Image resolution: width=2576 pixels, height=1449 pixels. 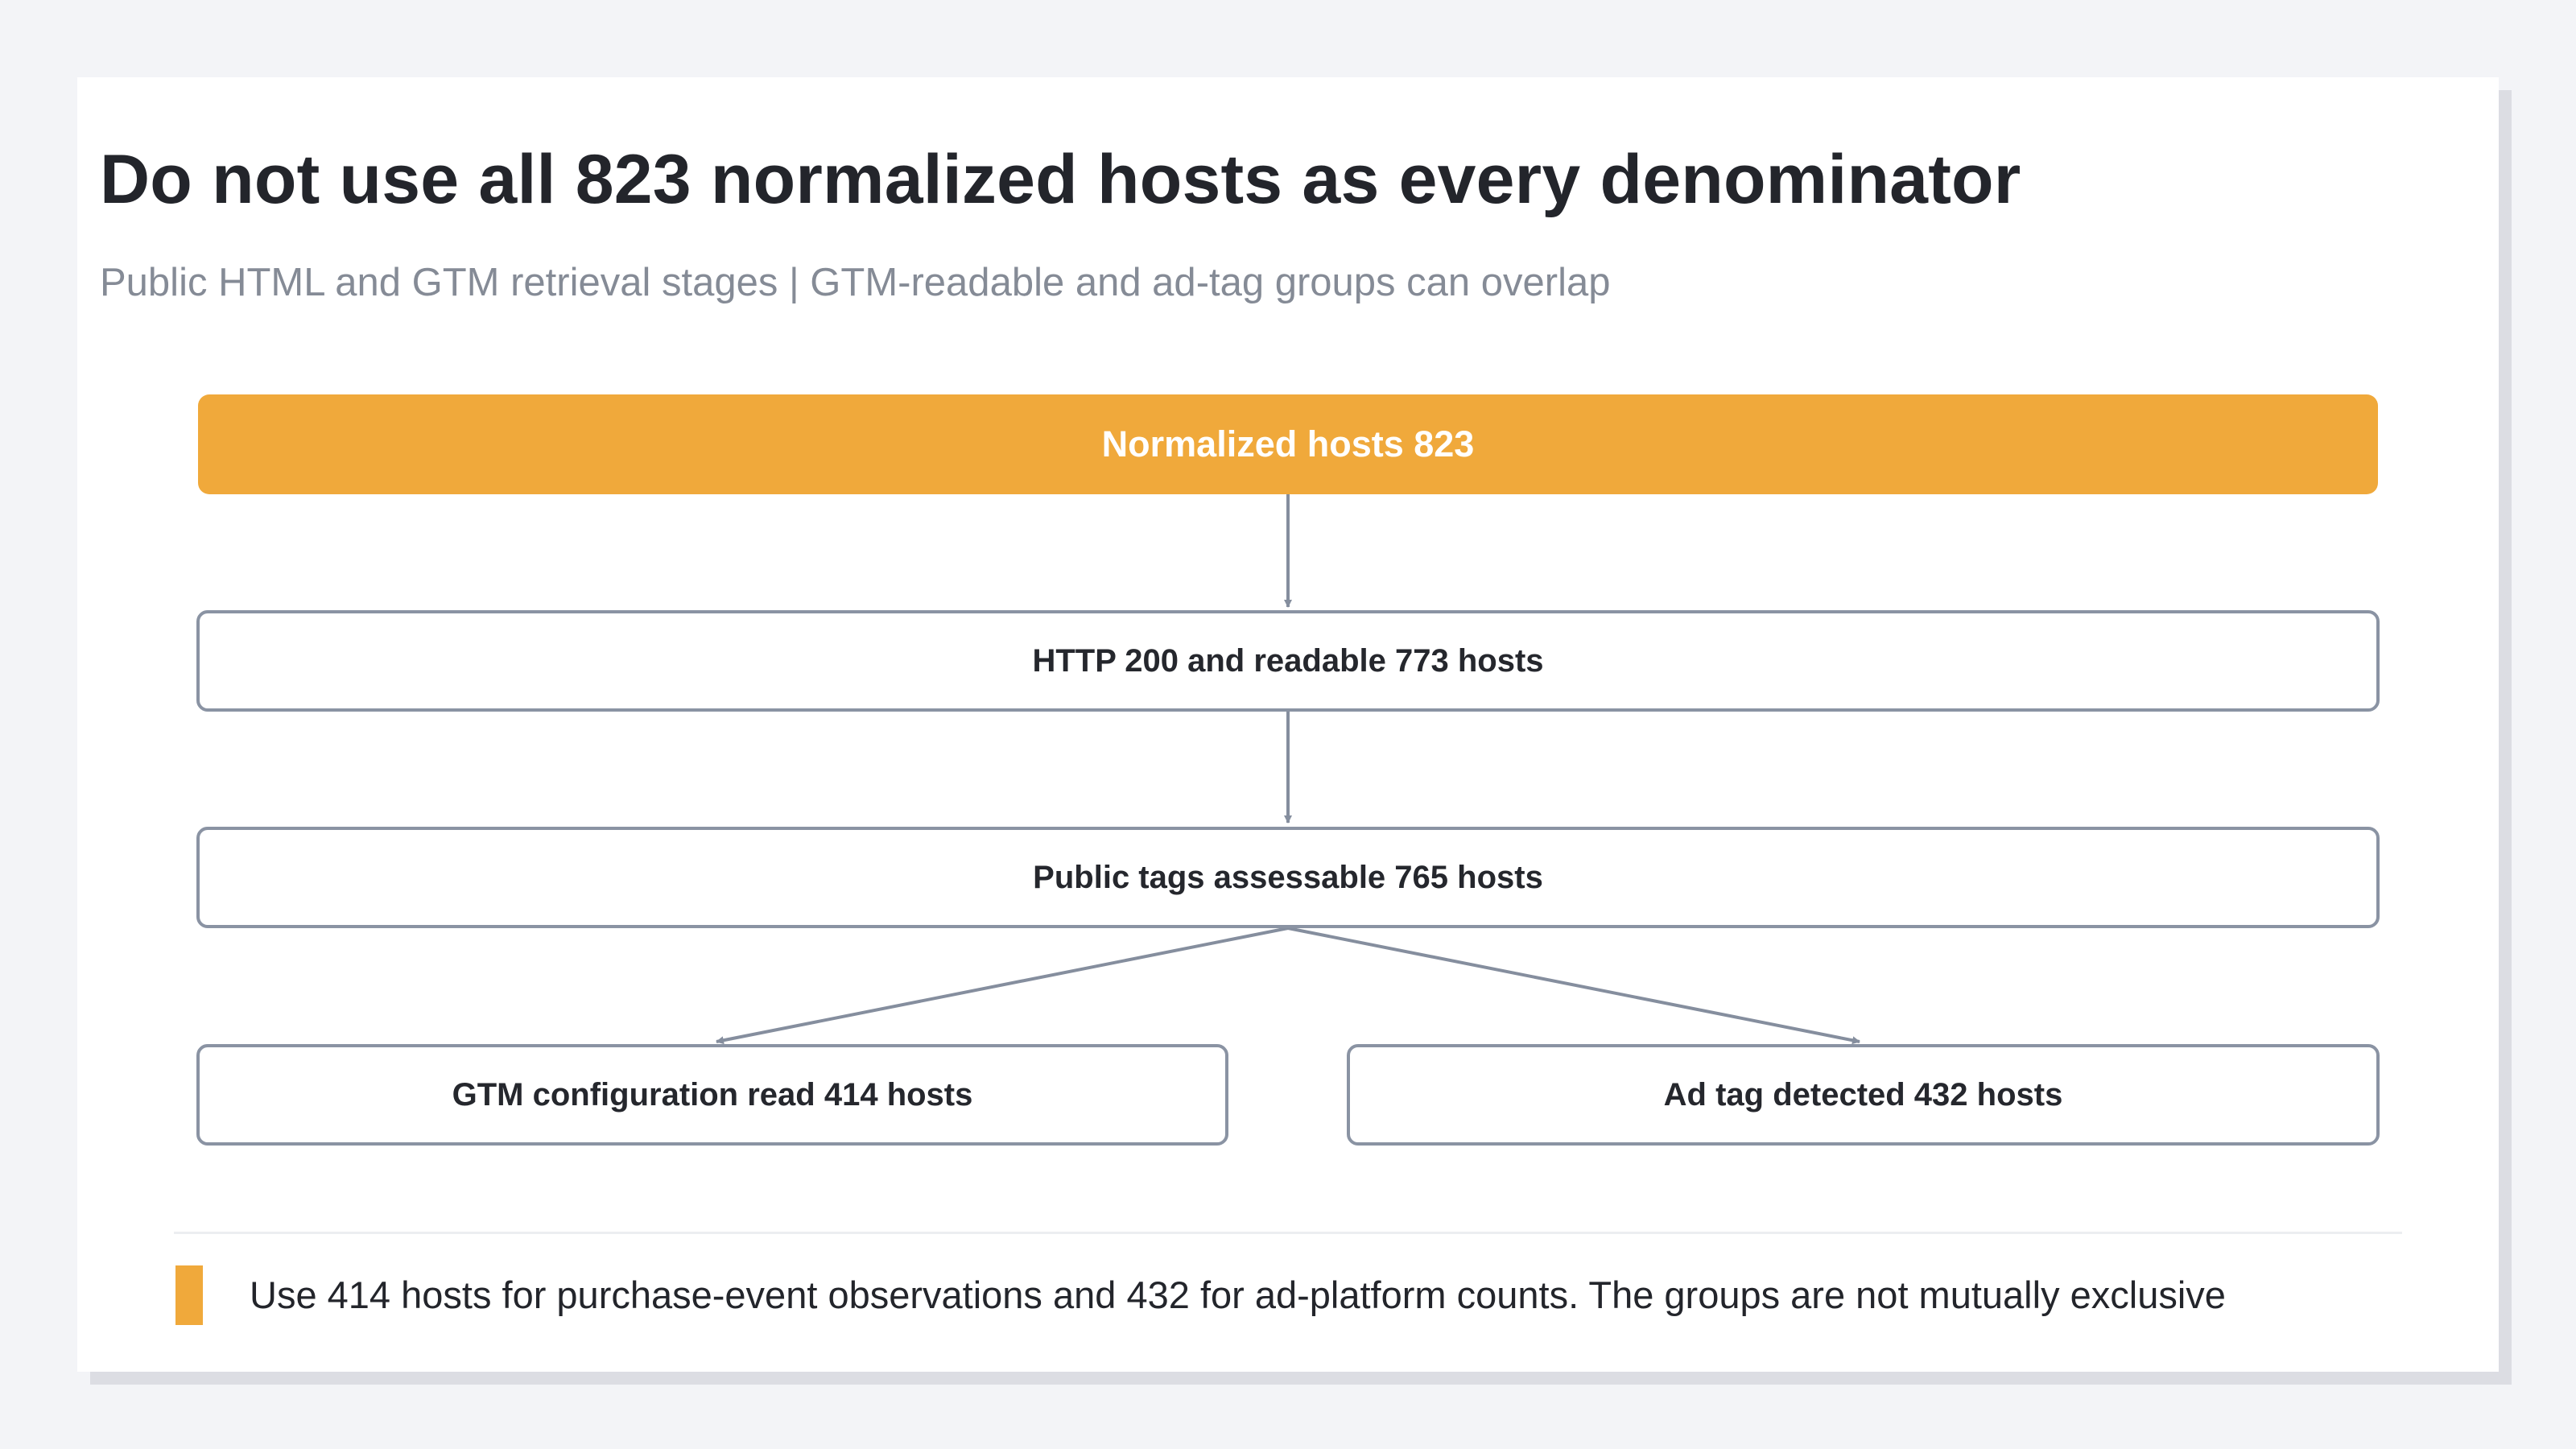 I want to click on node-http-readable: HTTP 200 and readable 773 hosts, so click(x=1288, y=661).